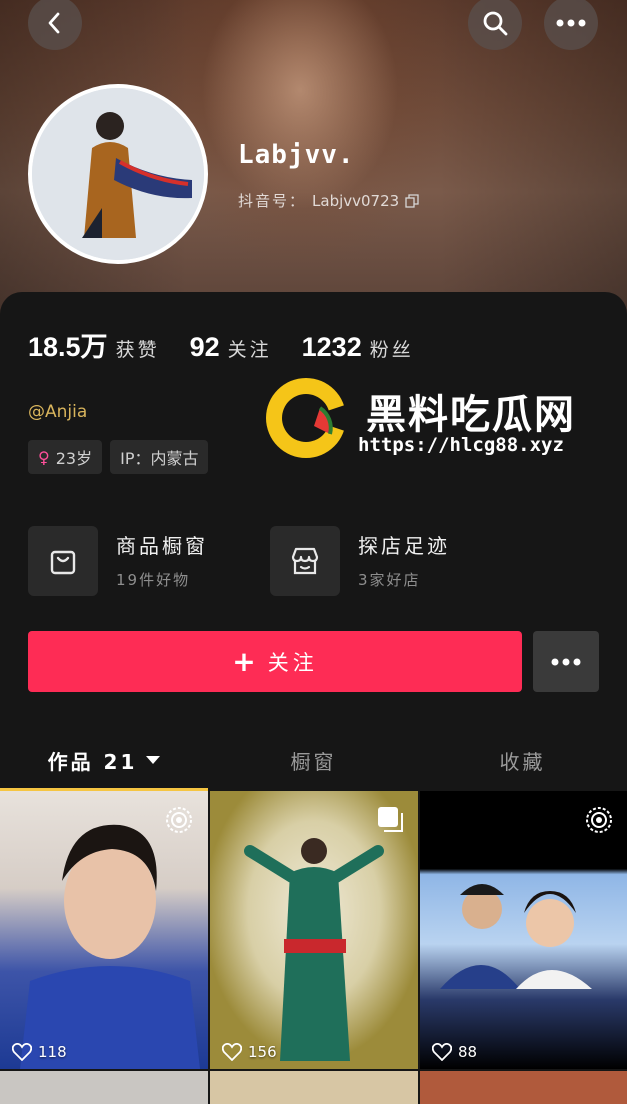 The height and width of the screenshot is (1104, 627). I want to click on age-tag: ♀ 23岁, so click(65, 457).